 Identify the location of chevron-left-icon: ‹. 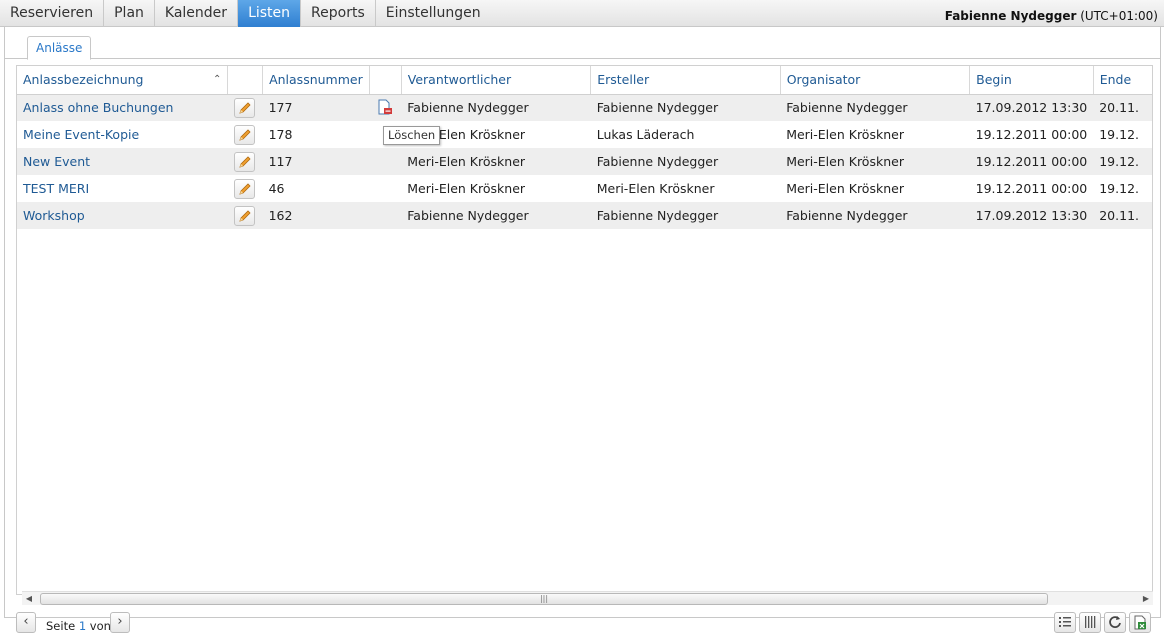
(26, 621).